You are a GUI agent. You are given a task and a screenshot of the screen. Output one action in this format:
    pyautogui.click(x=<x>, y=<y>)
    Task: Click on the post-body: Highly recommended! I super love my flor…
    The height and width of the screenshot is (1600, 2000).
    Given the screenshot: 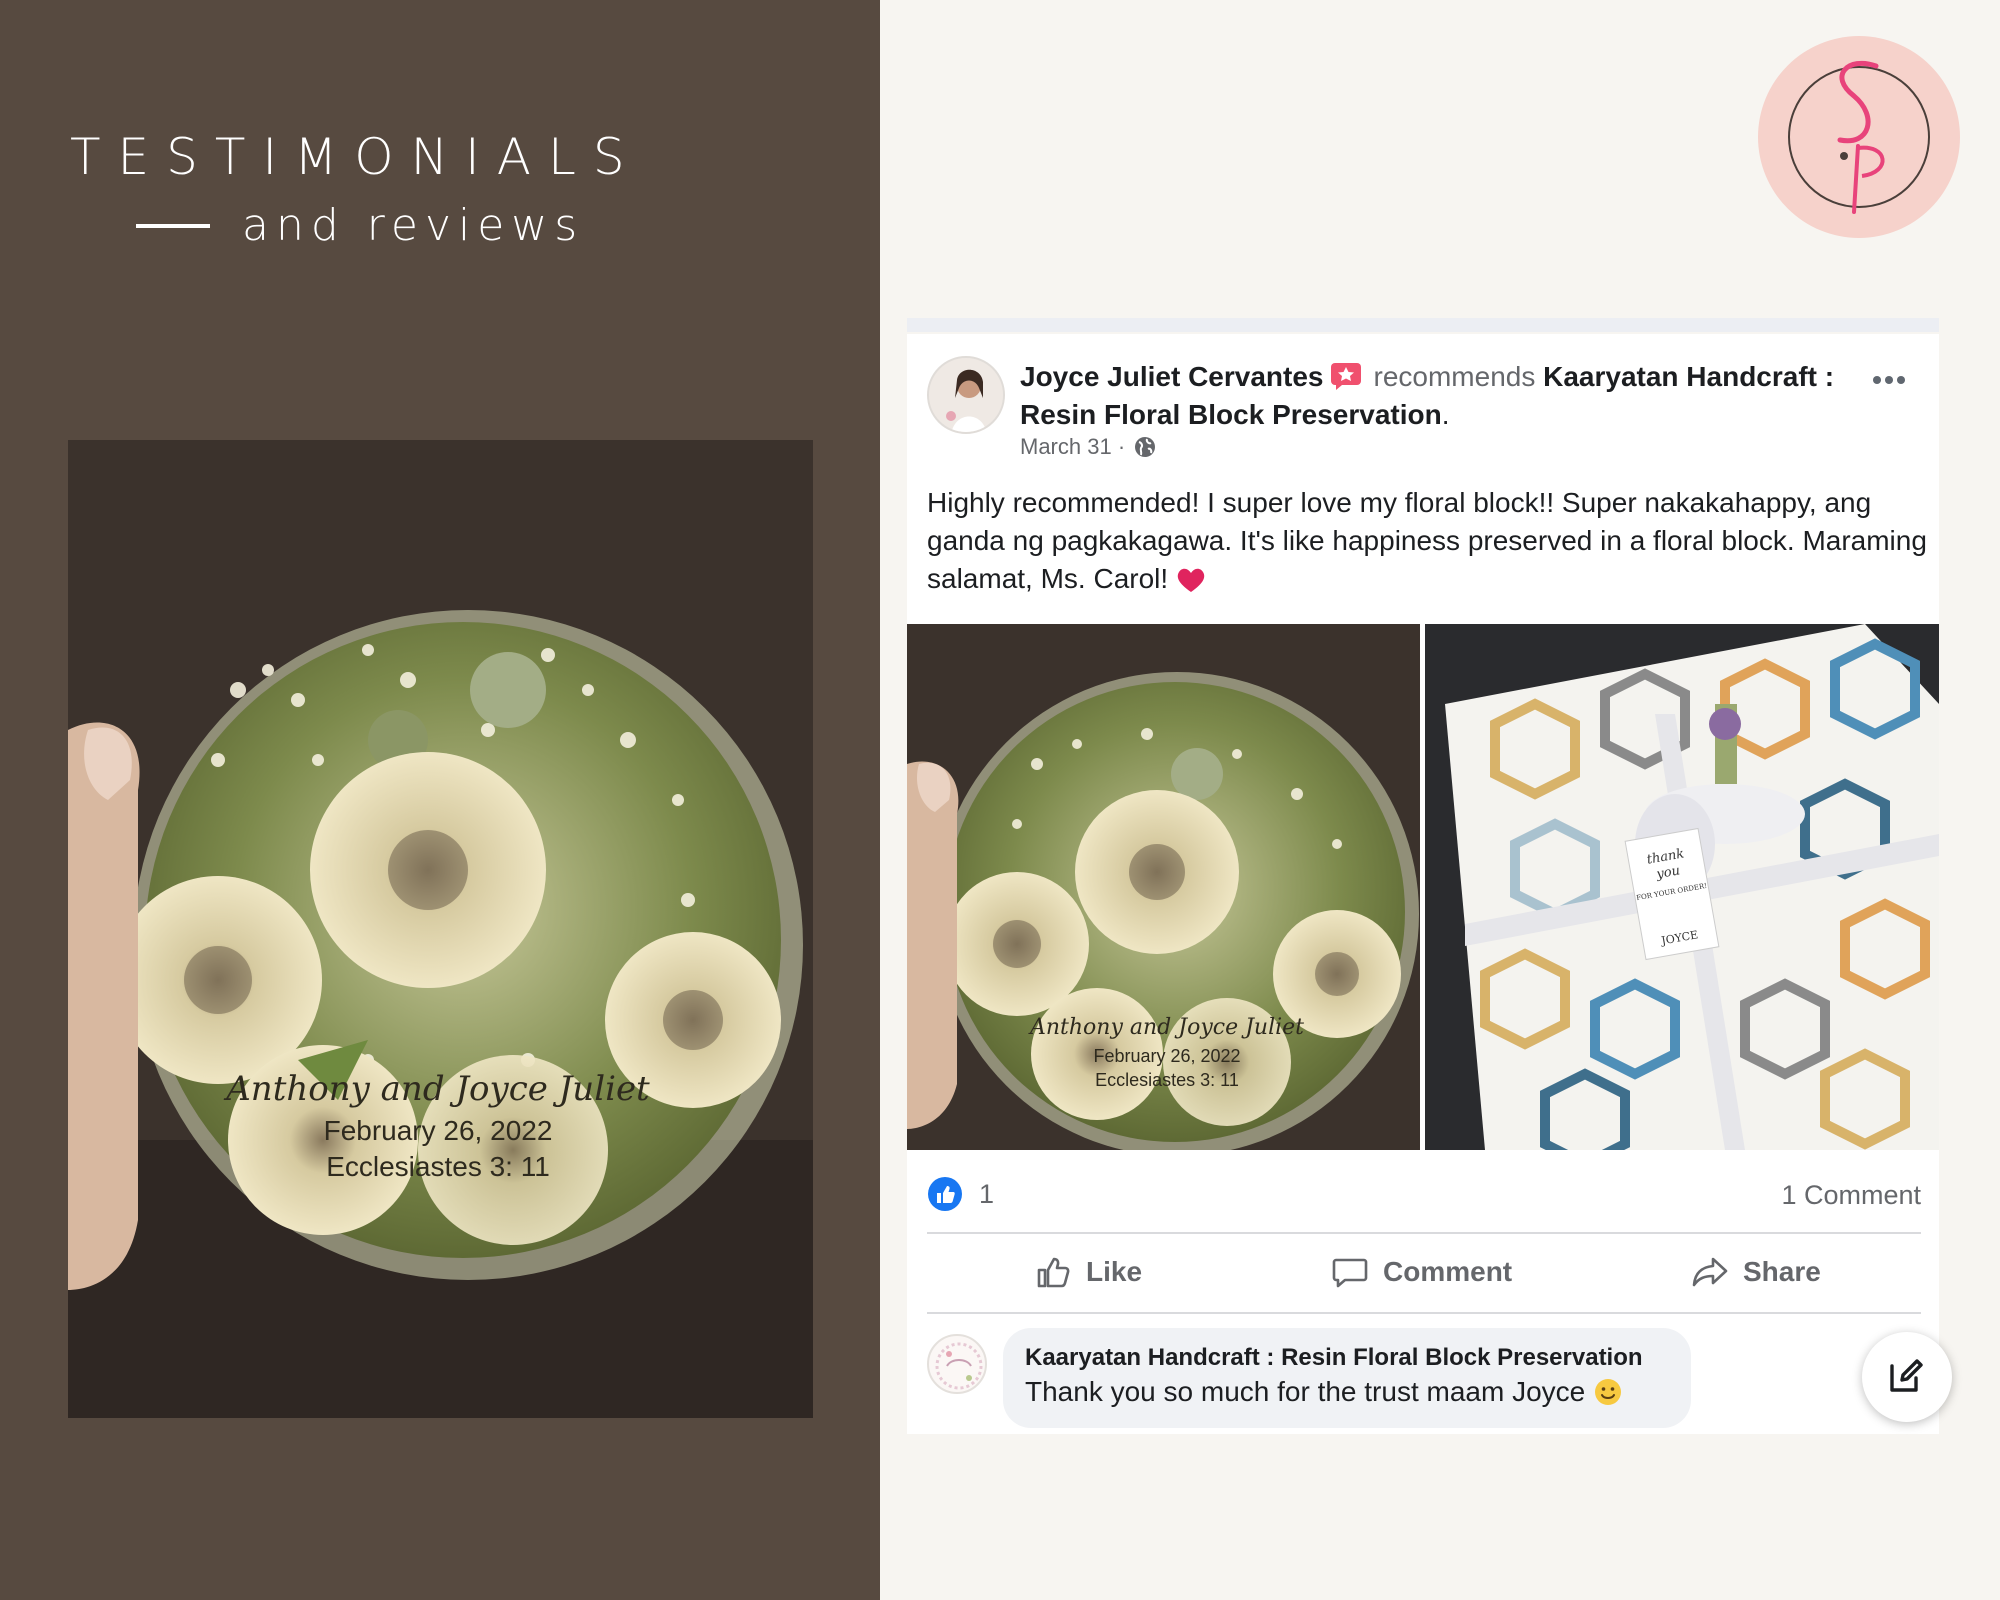 What is the action you would take?
    pyautogui.click(x=1427, y=541)
    